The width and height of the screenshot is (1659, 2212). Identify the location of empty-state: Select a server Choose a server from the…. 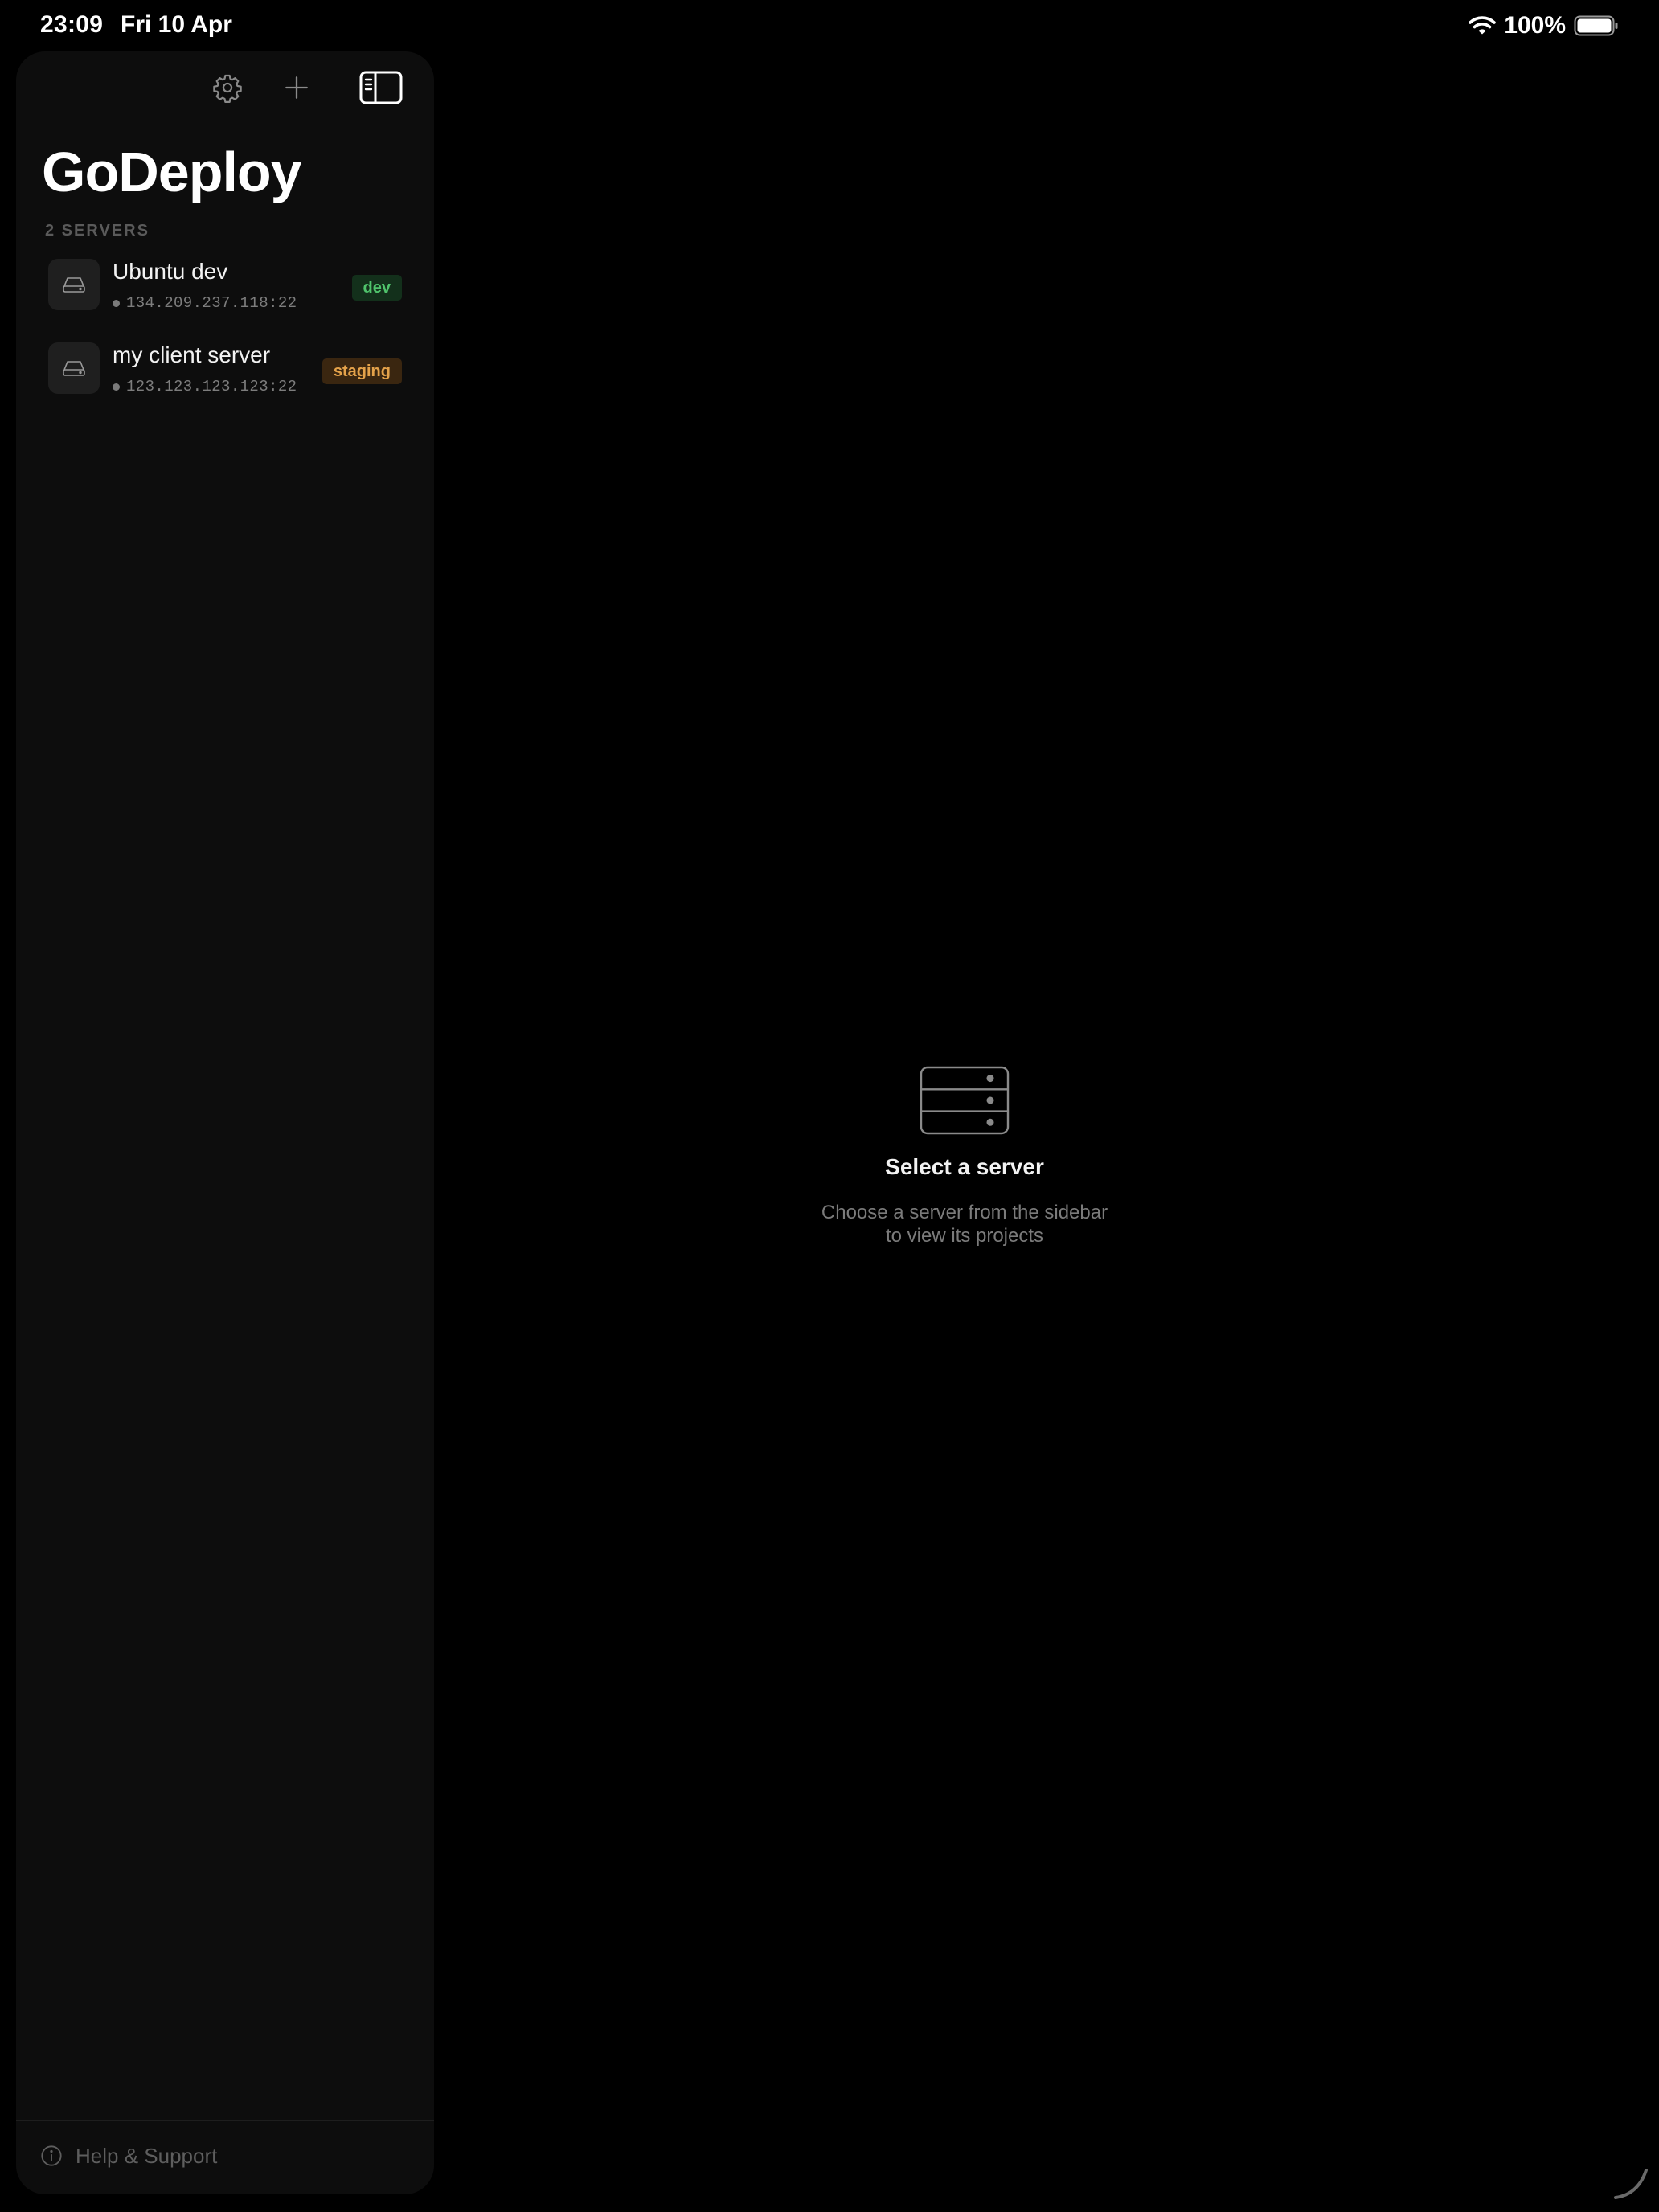
(964, 1156).